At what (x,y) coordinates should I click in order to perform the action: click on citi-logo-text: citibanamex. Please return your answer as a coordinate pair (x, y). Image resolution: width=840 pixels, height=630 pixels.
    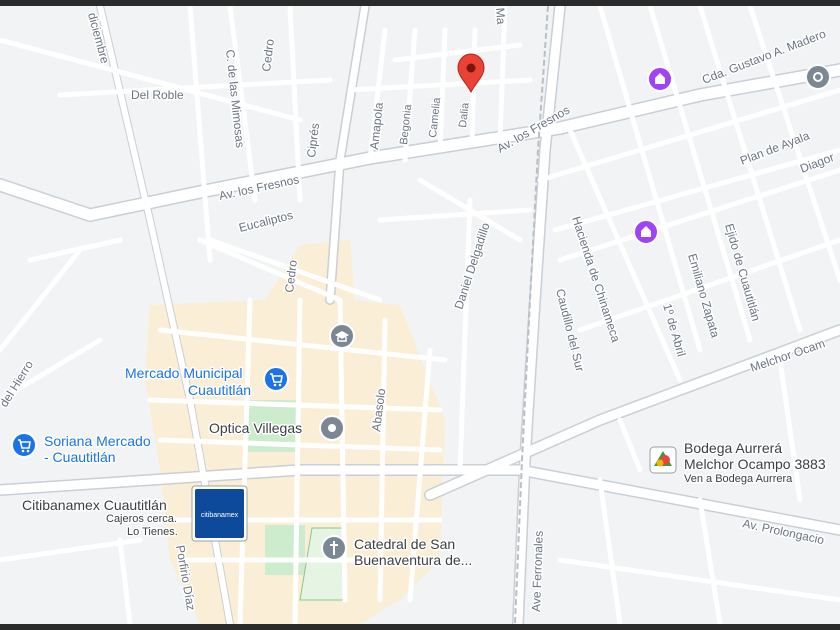
    Looking at the image, I should click on (220, 515).